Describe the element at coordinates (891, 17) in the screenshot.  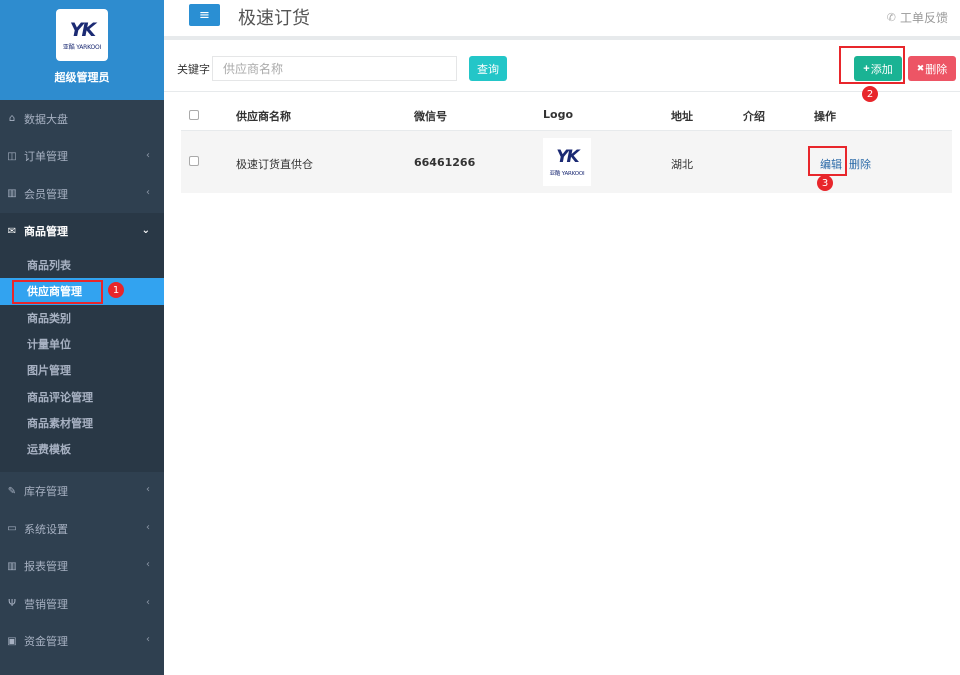
I see `chat-icon: ✆` at that location.